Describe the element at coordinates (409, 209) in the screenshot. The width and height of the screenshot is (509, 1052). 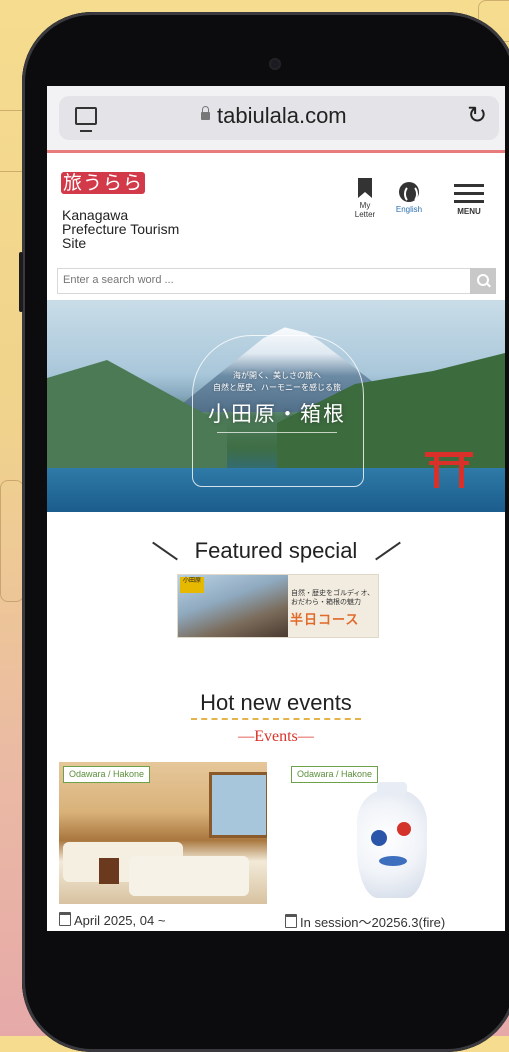
I see `english-label: English` at that location.